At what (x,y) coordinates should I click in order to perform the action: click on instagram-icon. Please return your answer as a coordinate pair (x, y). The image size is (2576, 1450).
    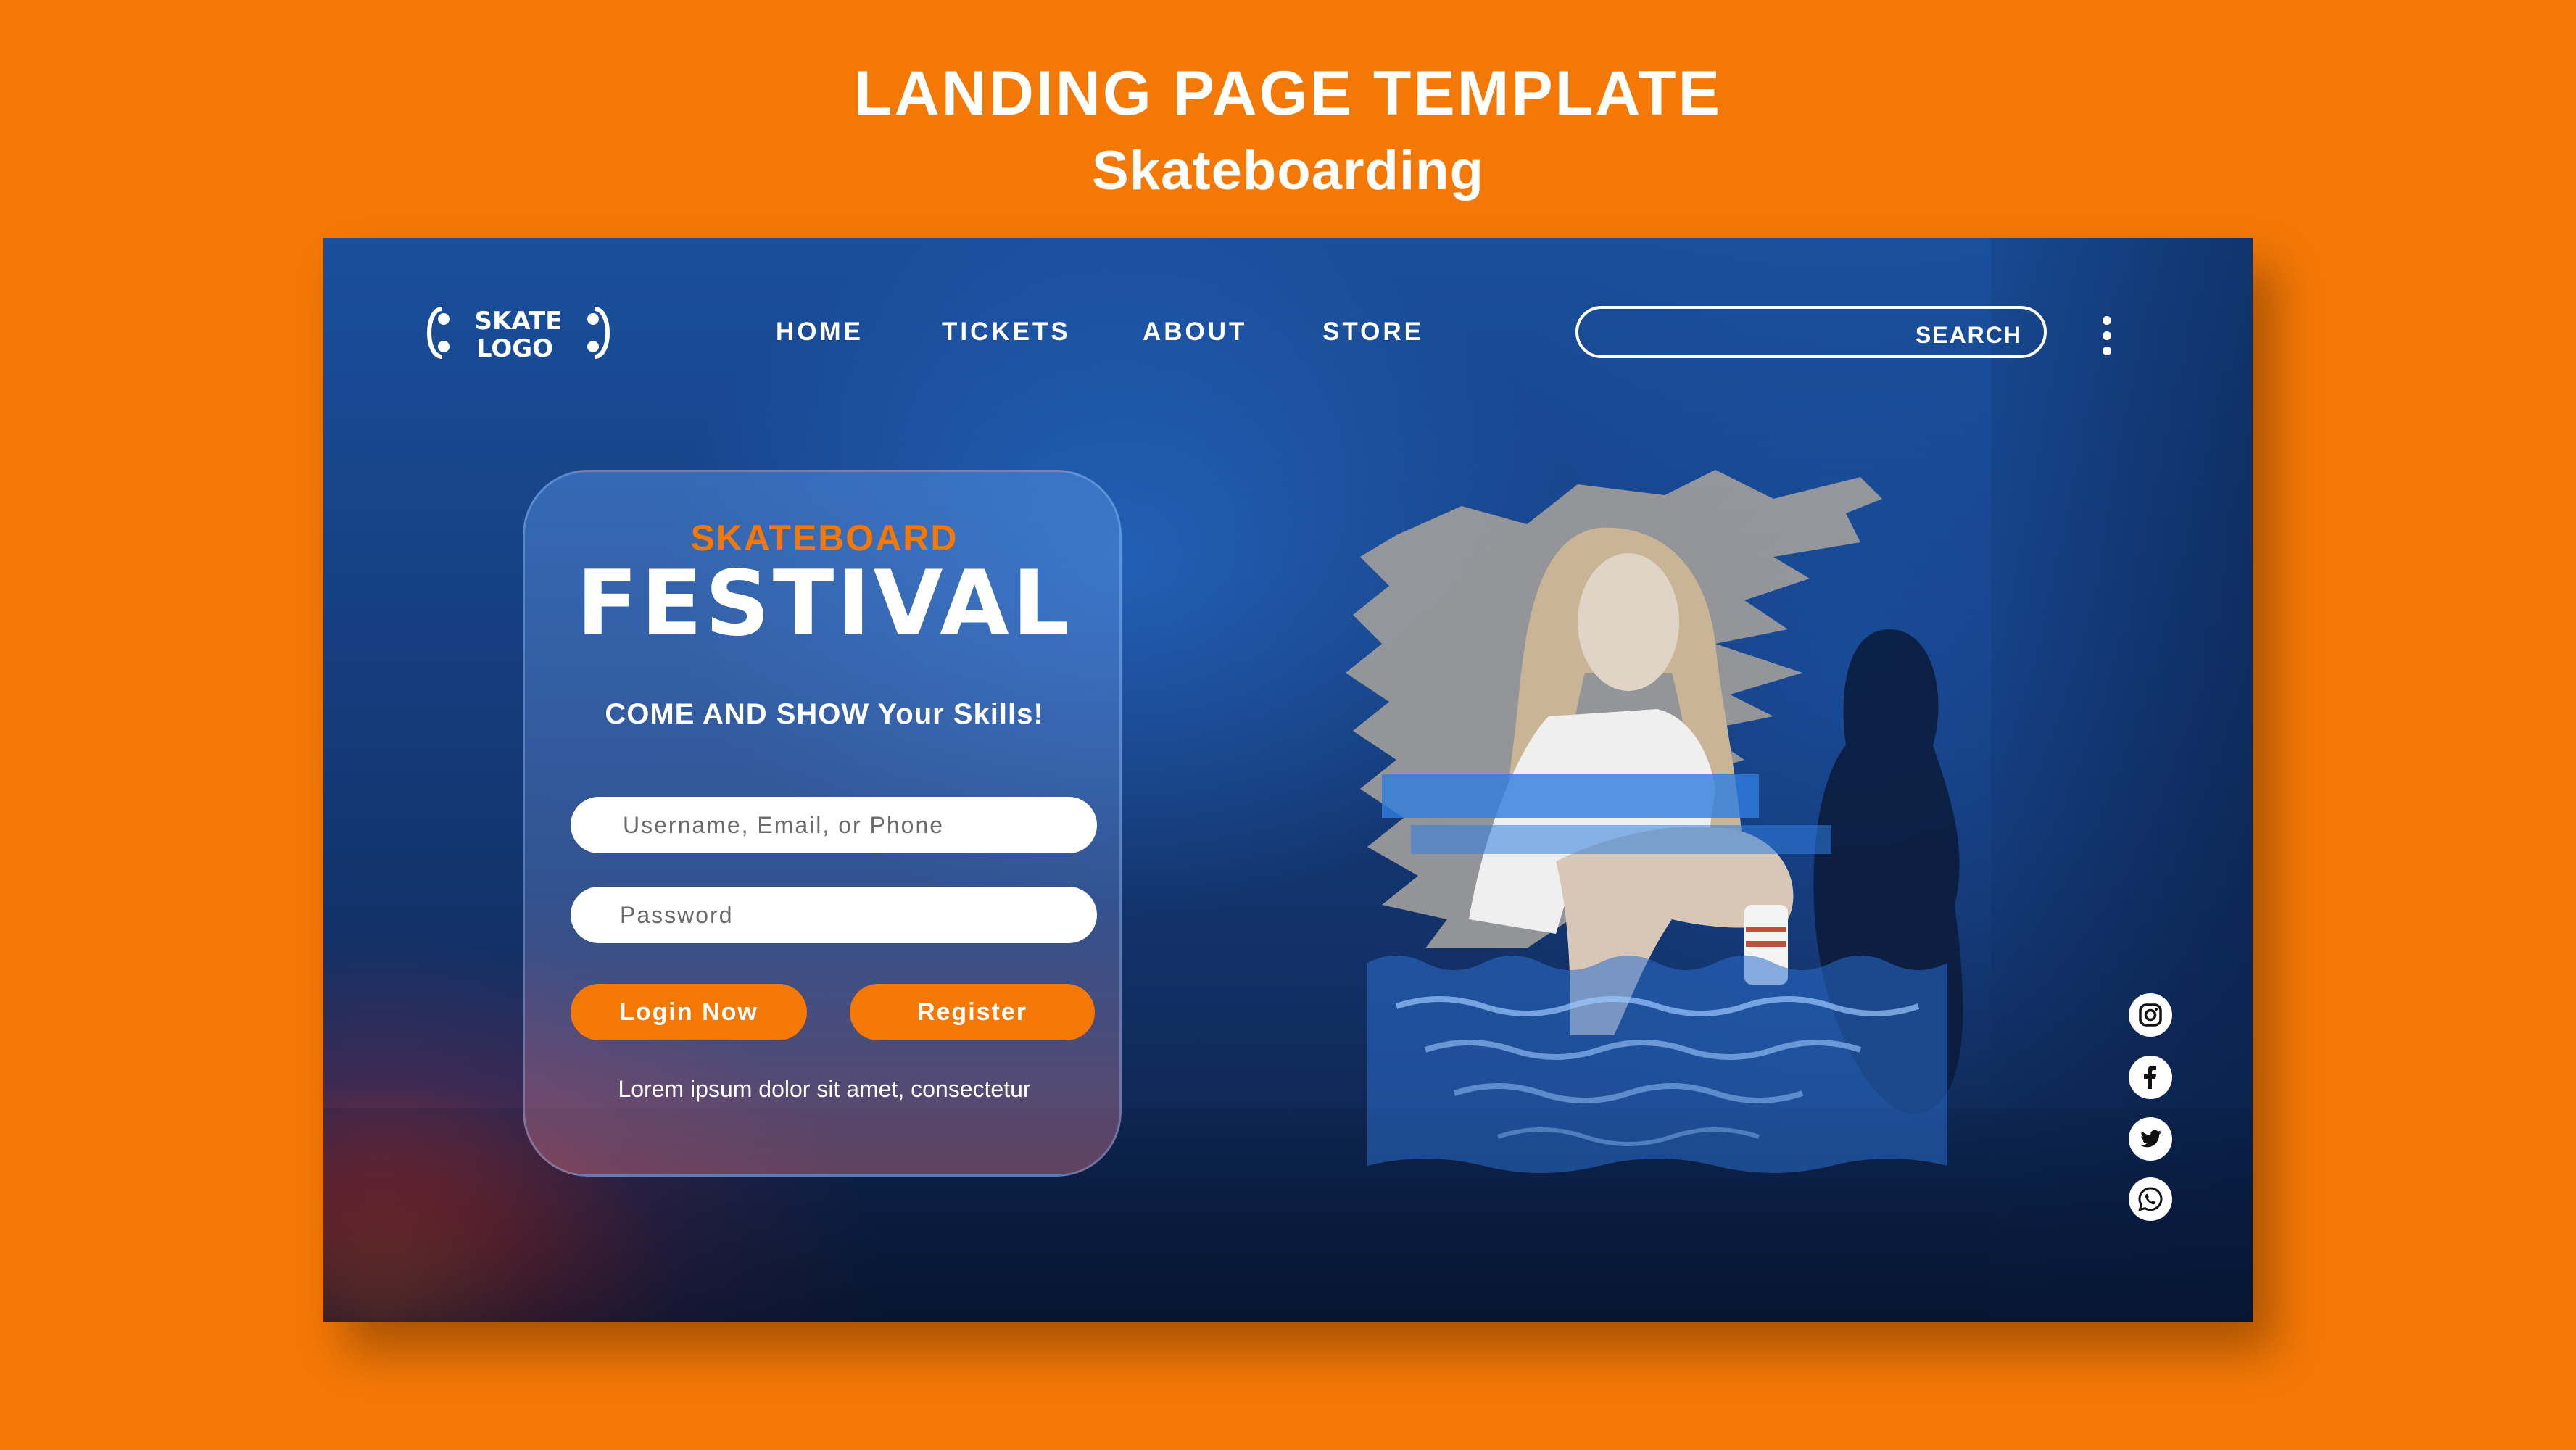
    Looking at the image, I should click on (2150, 1015).